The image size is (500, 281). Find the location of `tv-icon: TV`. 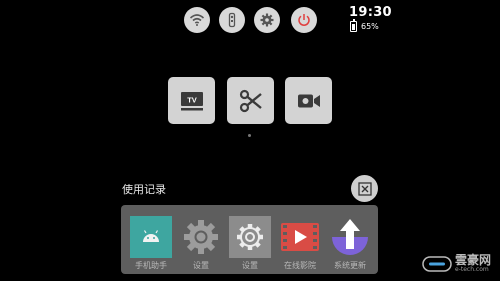

tv-icon: TV is located at coordinates (191, 100).